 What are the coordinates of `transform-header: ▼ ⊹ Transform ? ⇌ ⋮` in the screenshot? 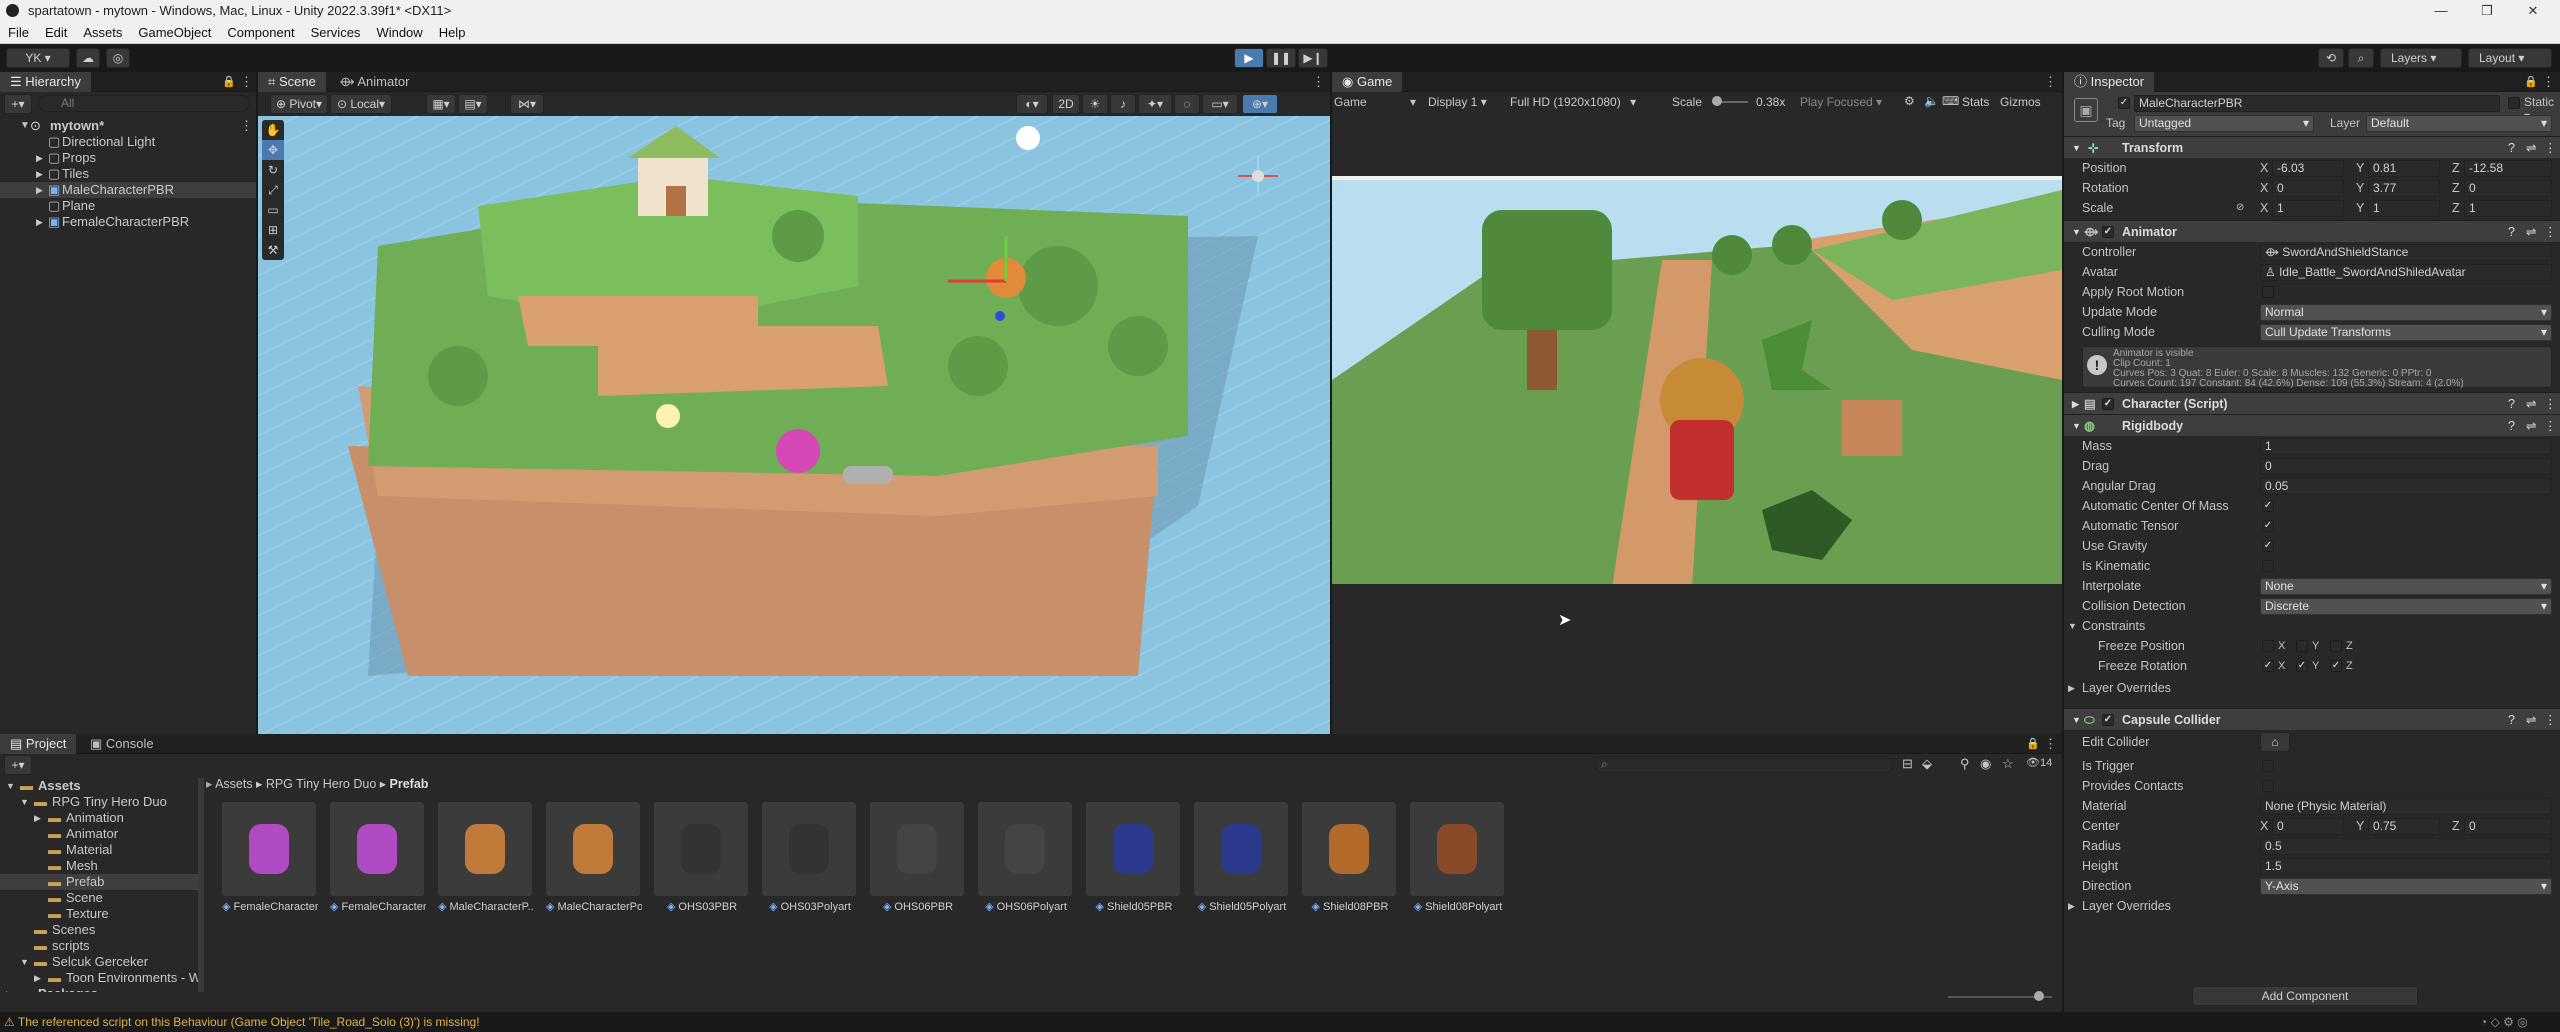 It's located at (2312, 147).